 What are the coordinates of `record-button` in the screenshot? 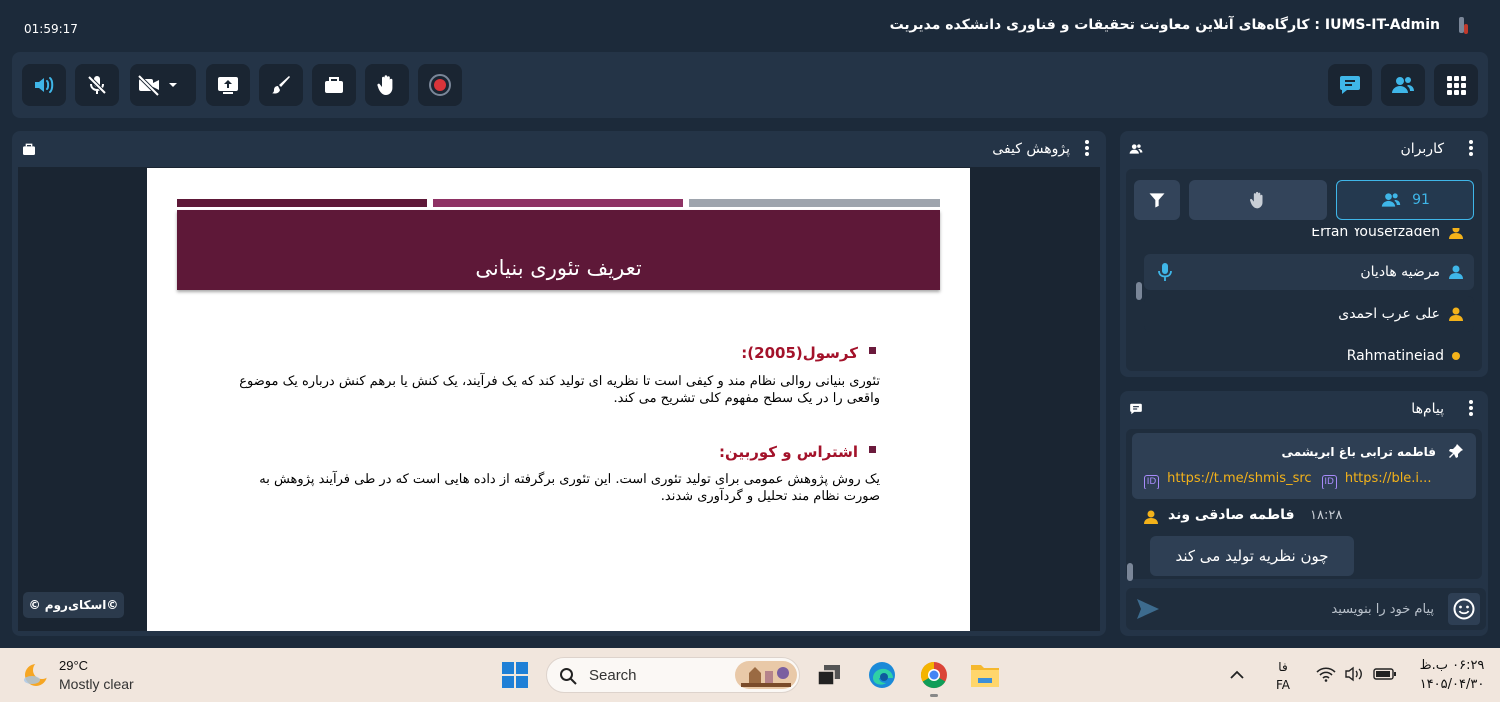 It's located at (440, 85).